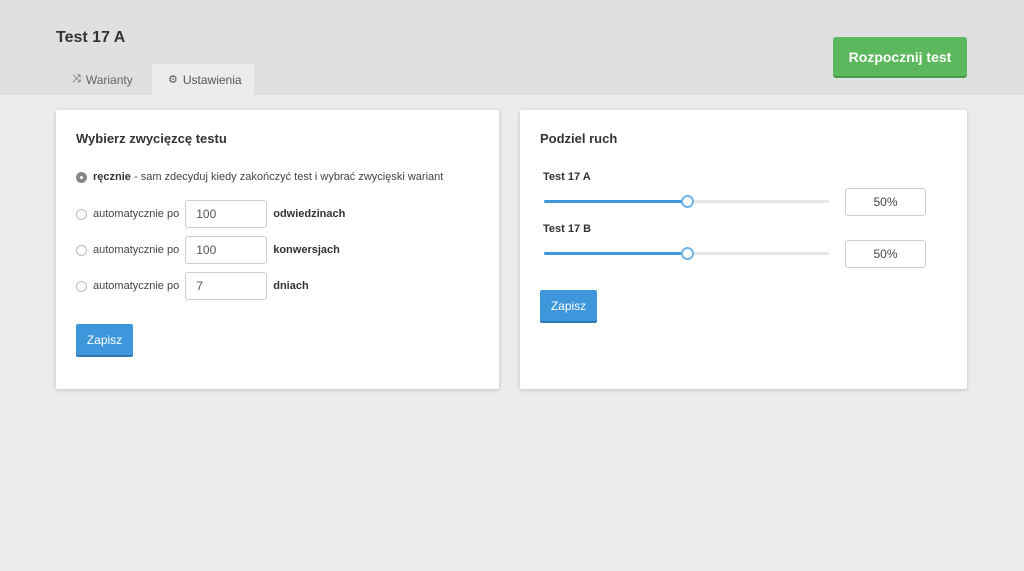 This screenshot has width=1024, height=571. Describe the element at coordinates (76, 79) in the screenshot. I see `shuffle-icon: ⤨` at that location.